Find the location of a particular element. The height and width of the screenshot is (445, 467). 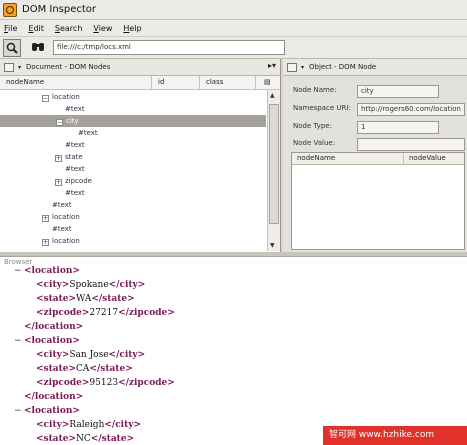

dom-node-pane-title: Object - DOM Node is located at coordinates (343, 67).